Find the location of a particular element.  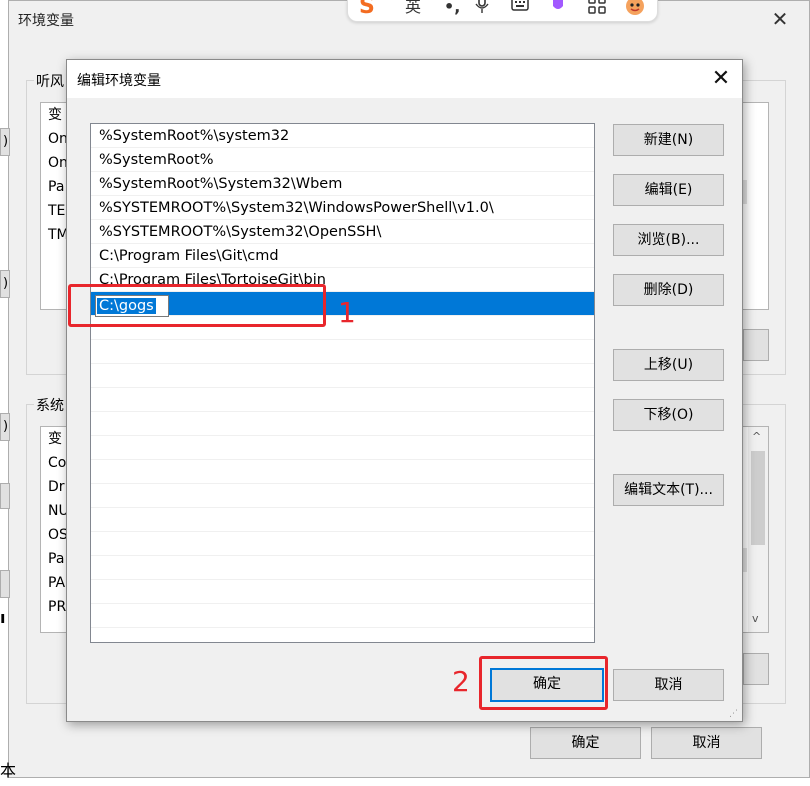

variable-row: OS is located at coordinates (55, 535).